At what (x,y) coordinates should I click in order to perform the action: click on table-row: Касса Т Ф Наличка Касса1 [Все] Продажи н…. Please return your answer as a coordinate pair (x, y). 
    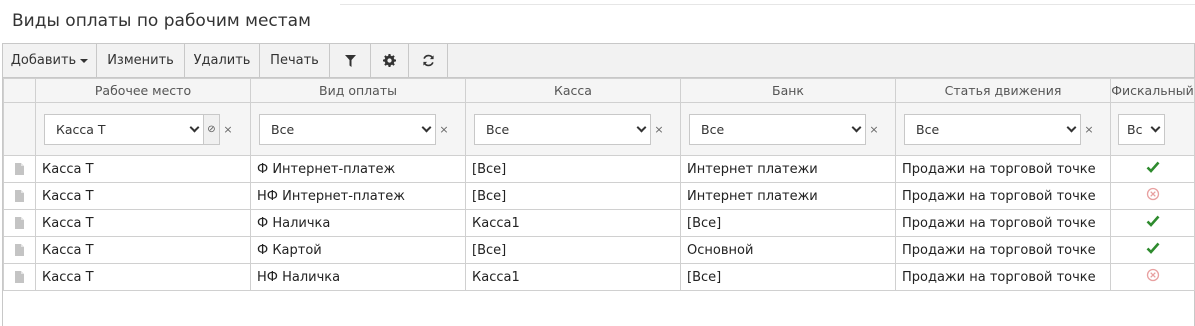
    Looking at the image, I should click on (599, 223).